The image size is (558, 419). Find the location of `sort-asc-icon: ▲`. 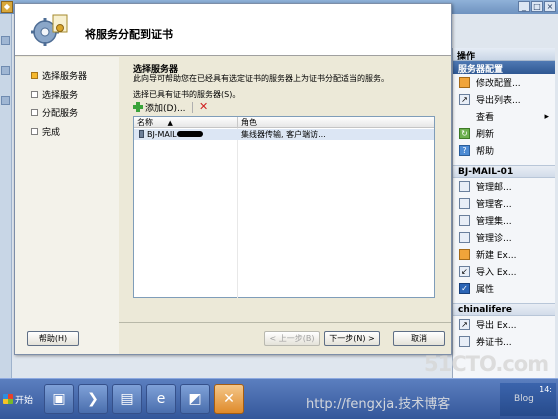

sort-asc-icon: ▲ is located at coordinates (170, 123).